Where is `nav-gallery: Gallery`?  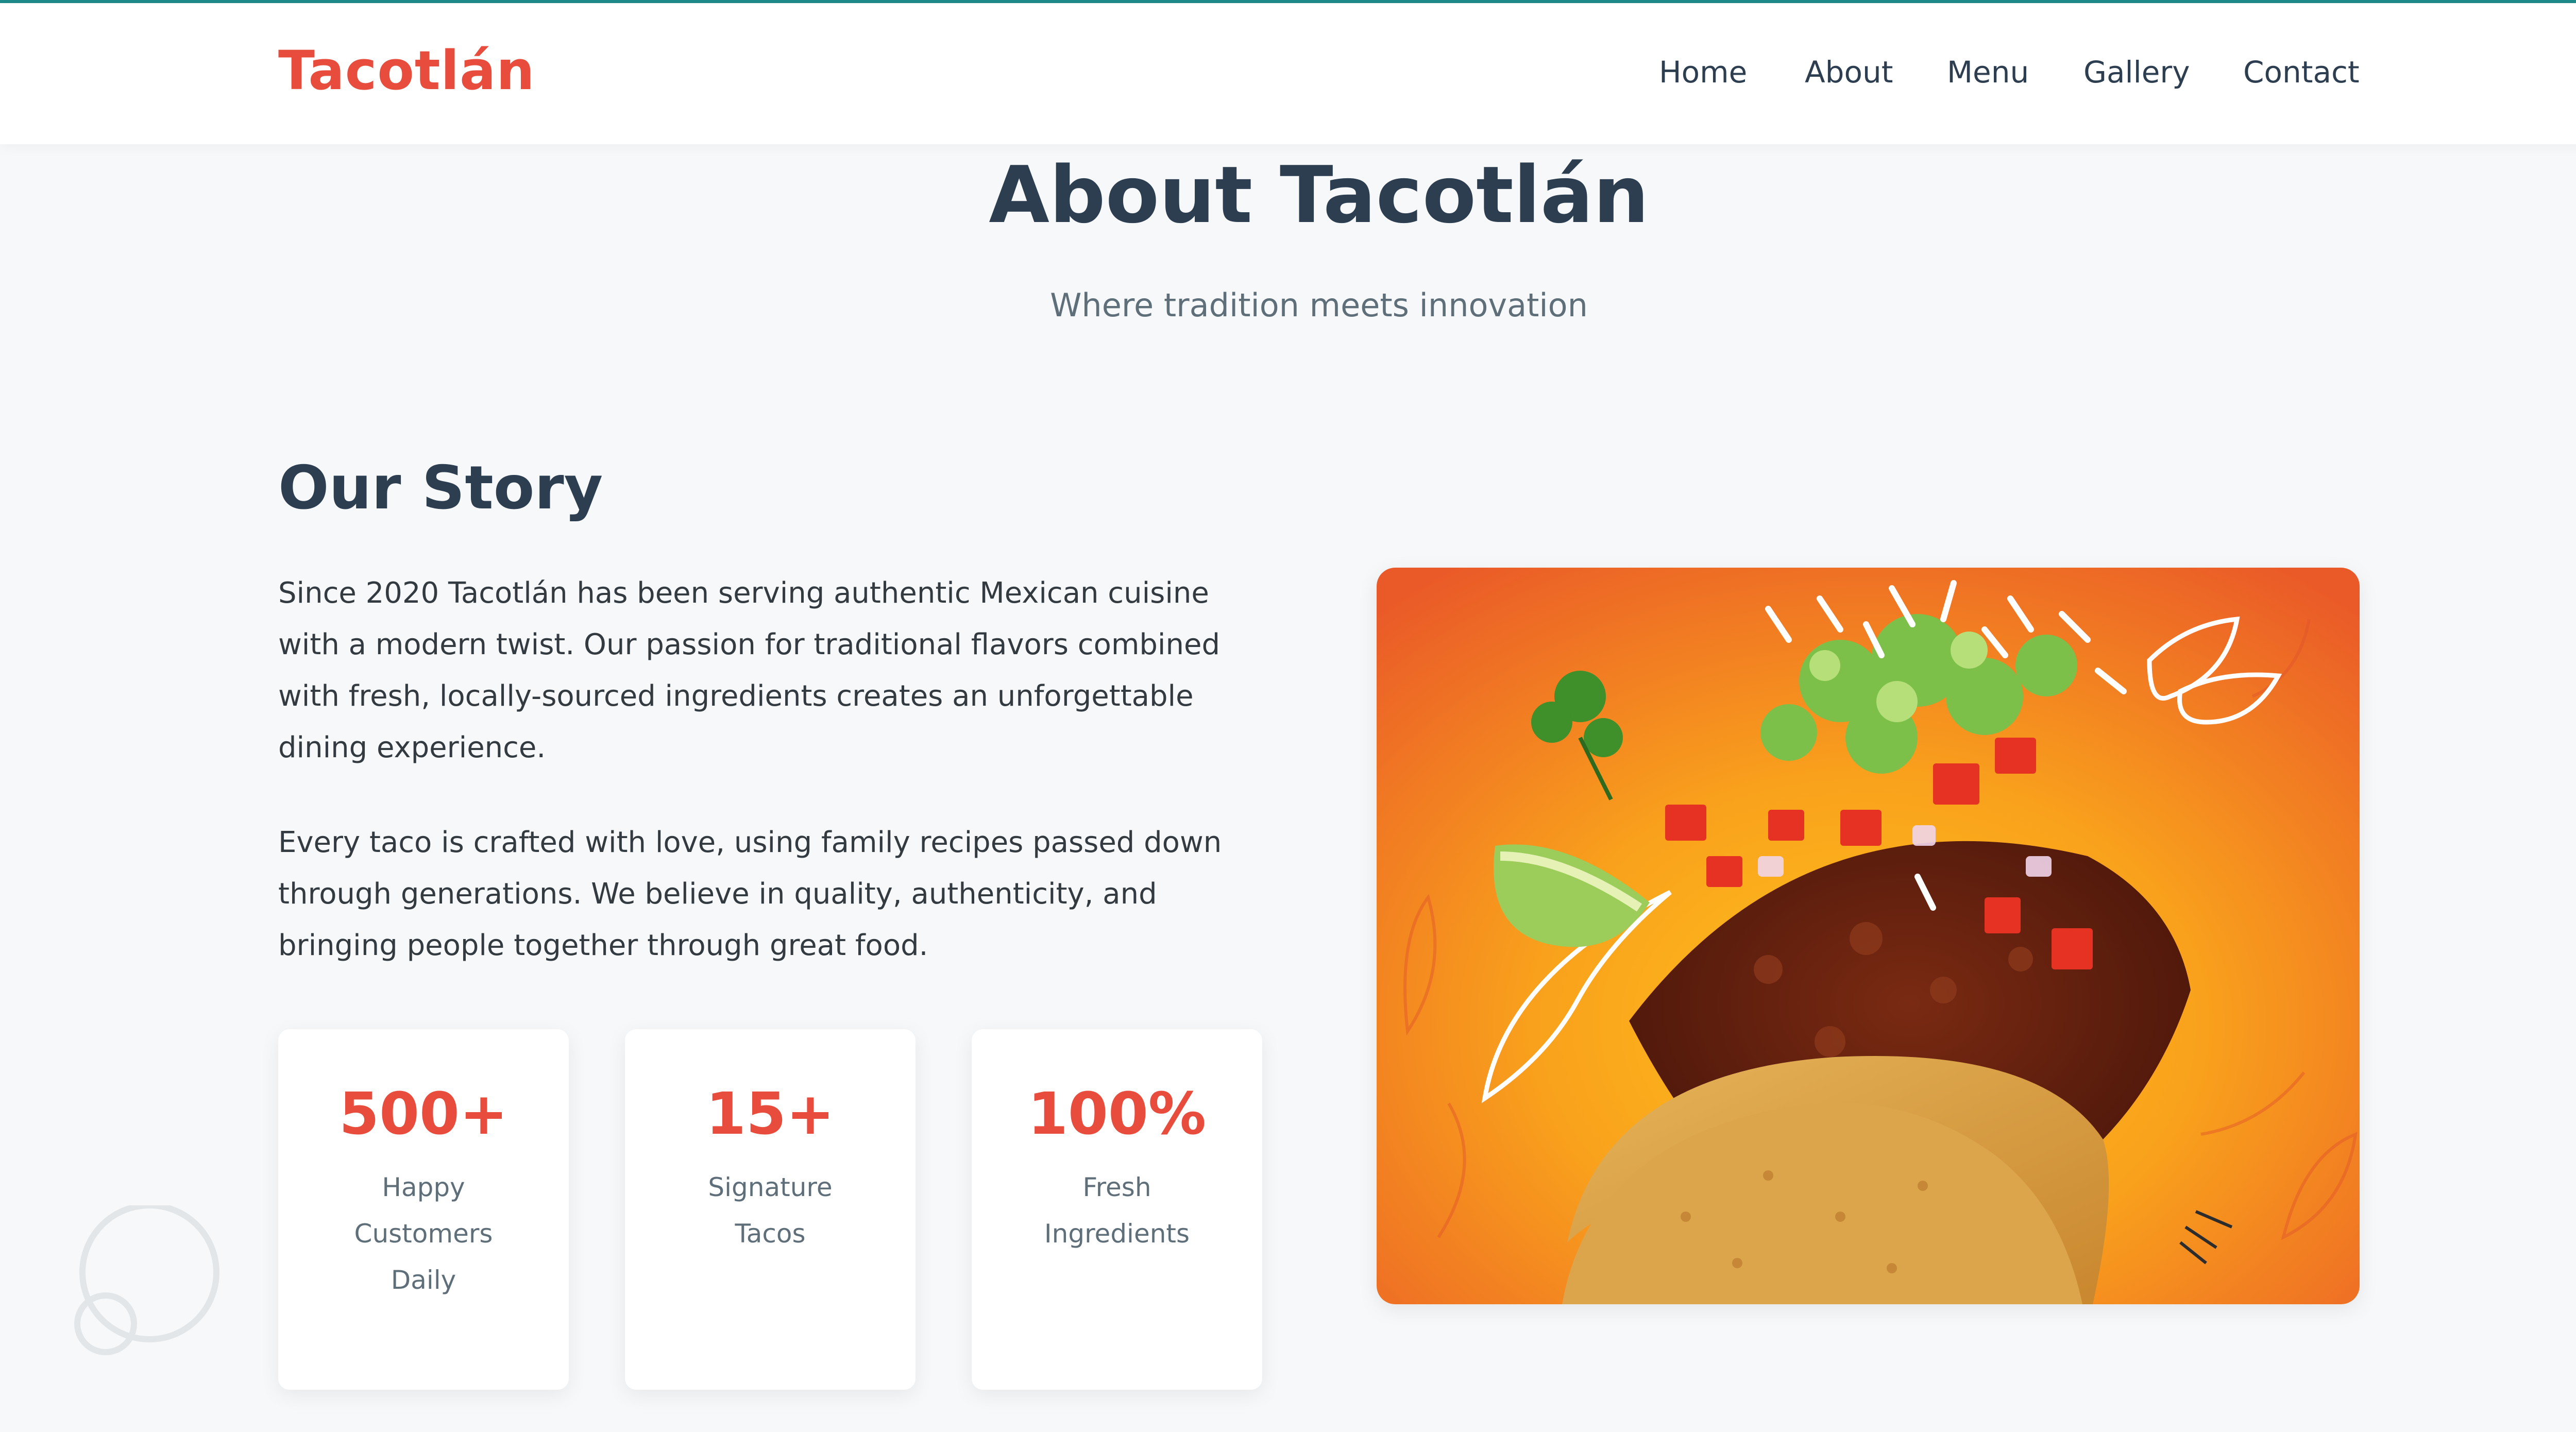
nav-gallery: Gallery is located at coordinates (2136, 72).